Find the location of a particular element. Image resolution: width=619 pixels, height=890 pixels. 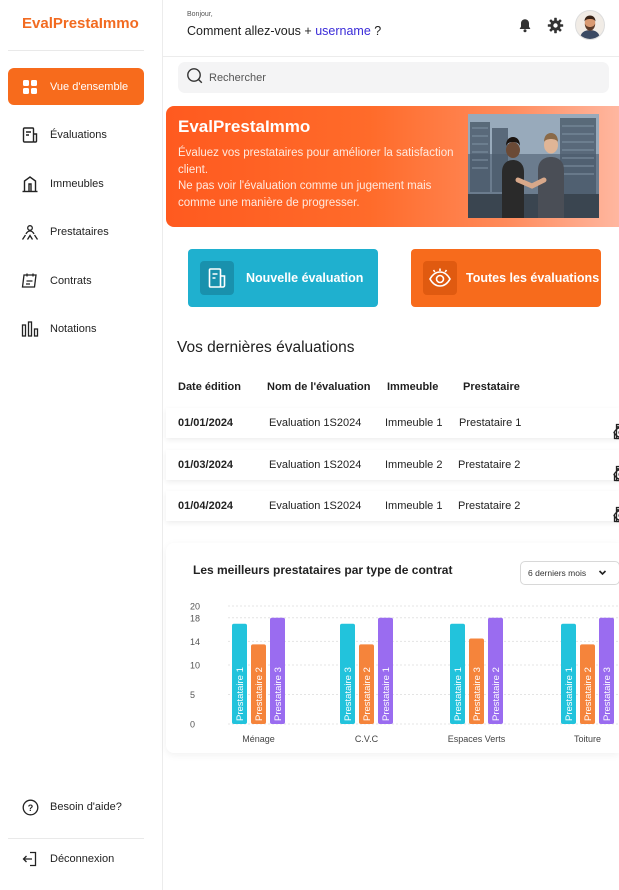

sidebar-item-ratings: Notations is located at coordinates (76, 329).